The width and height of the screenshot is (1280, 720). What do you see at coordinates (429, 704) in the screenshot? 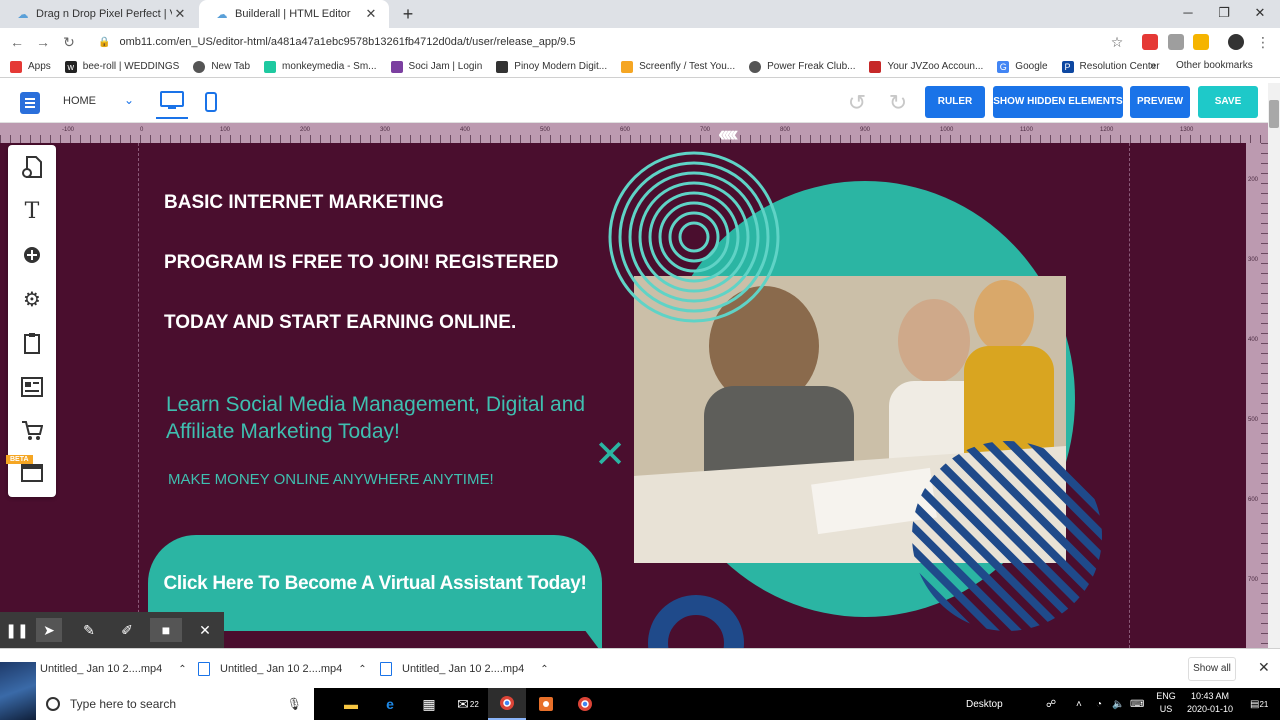
I see `store-icon: ▦` at bounding box center [429, 704].